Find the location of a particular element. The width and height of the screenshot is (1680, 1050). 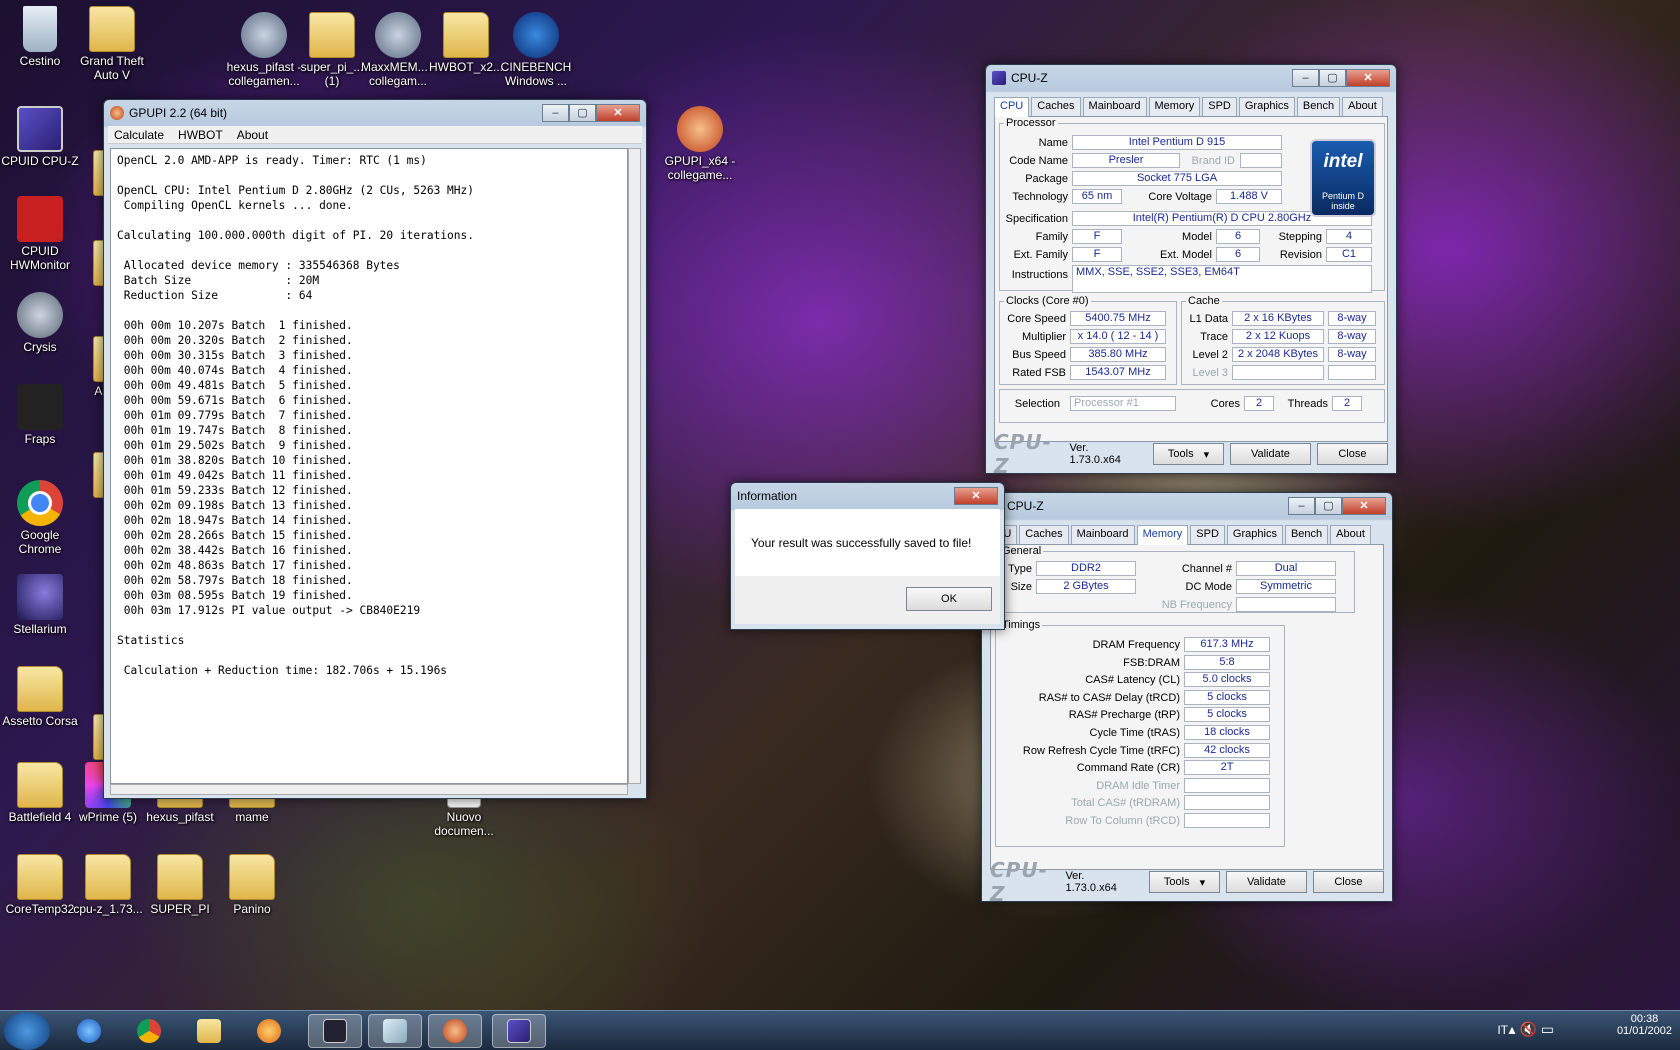

language-indicator: IT is located at coordinates (1502, 1030).